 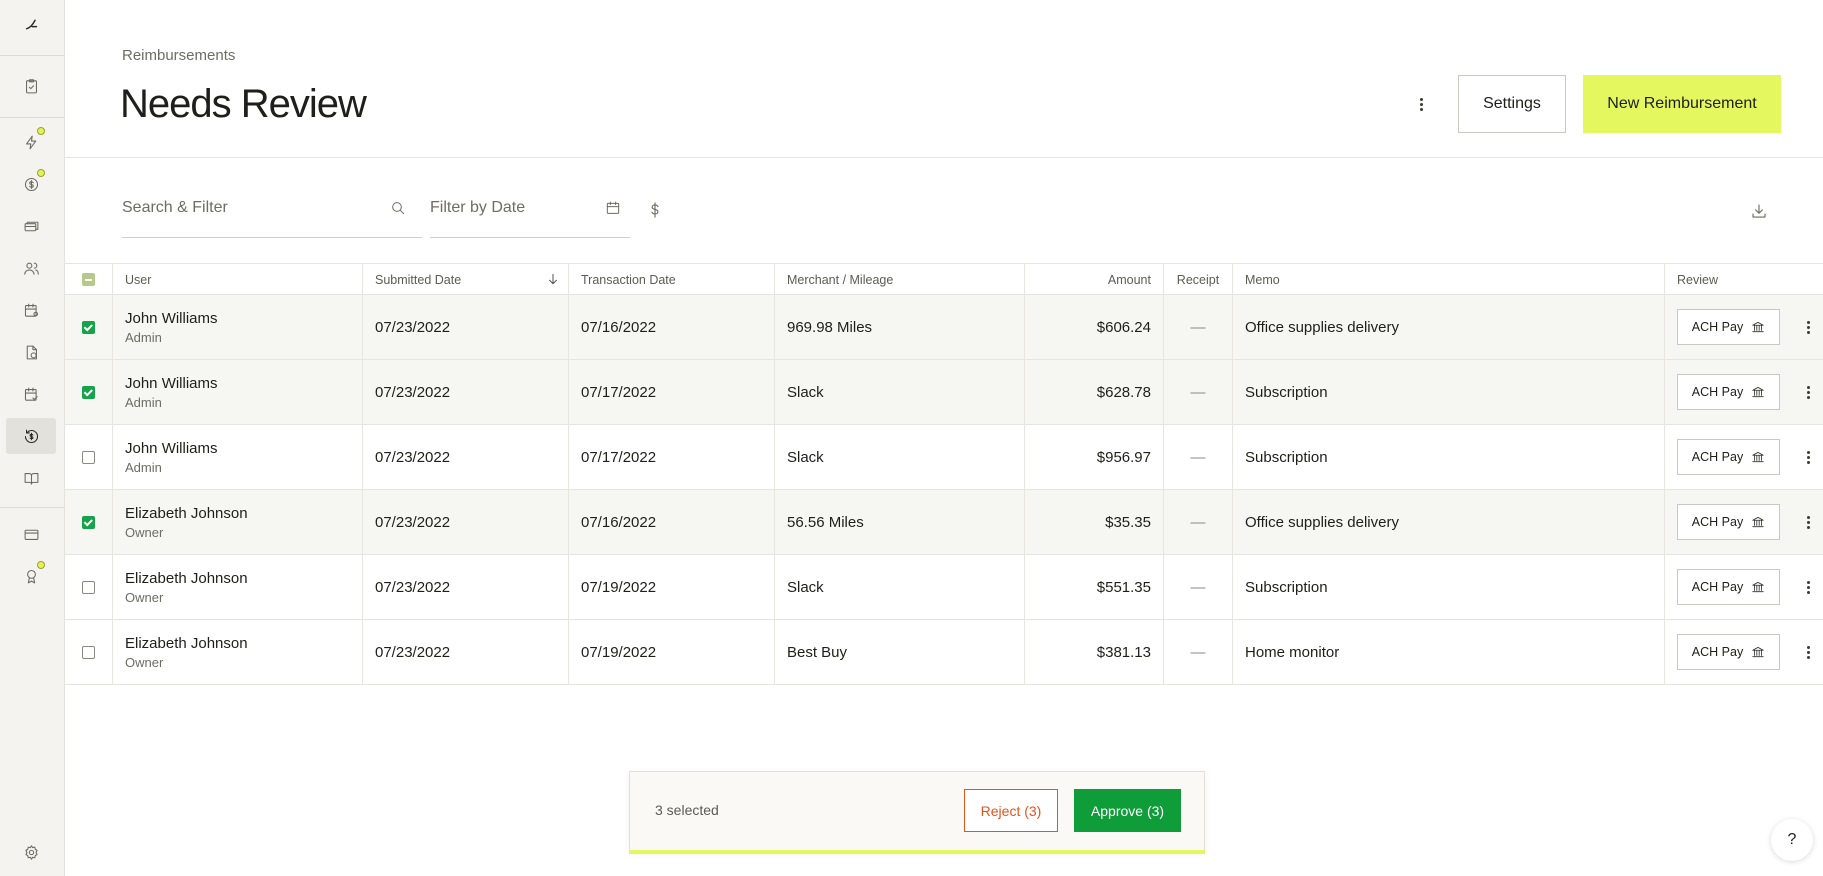 What do you see at coordinates (398, 208) in the screenshot?
I see `search-icon` at bounding box center [398, 208].